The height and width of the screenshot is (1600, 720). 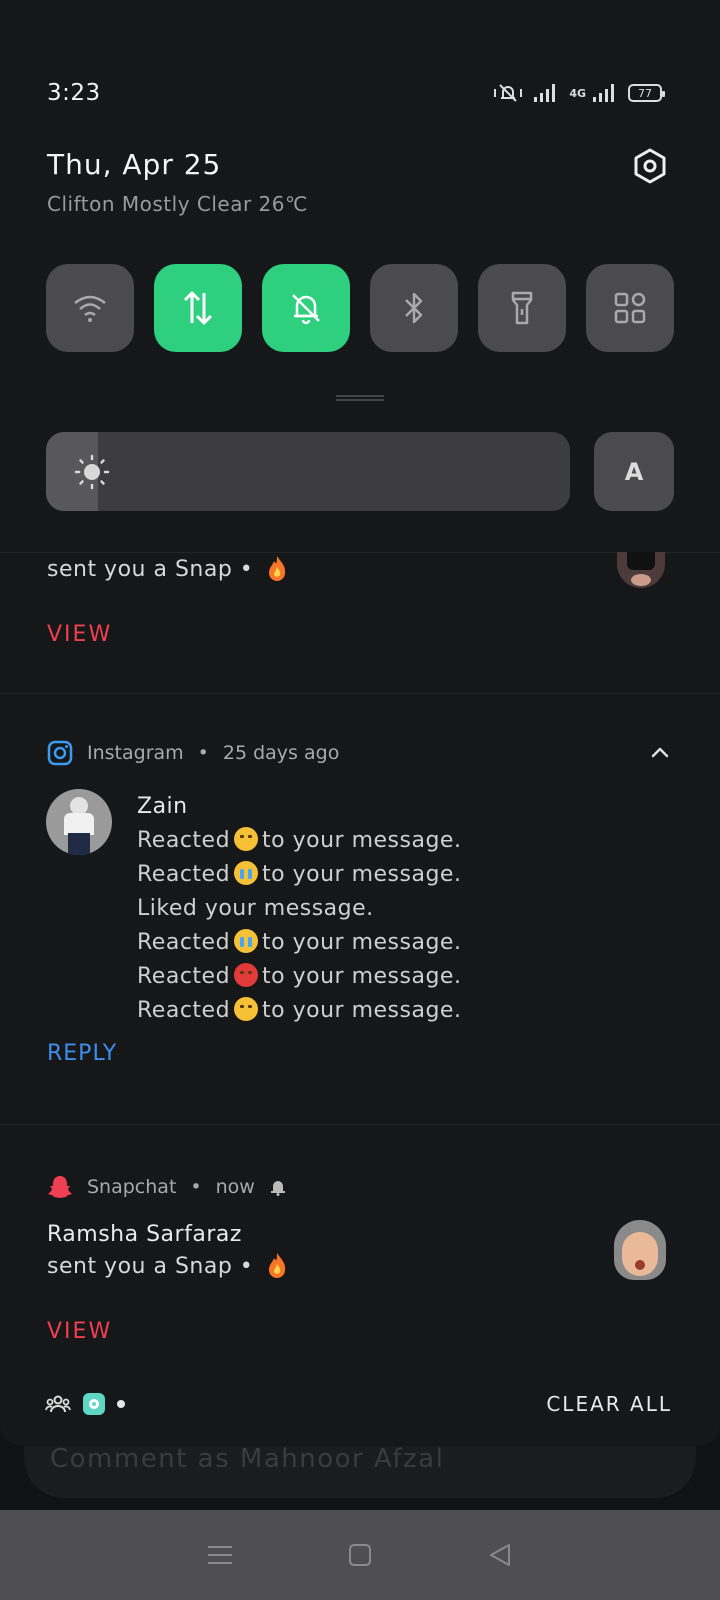 I want to click on view-button-top: VIEW, so click(x=79, y=634).